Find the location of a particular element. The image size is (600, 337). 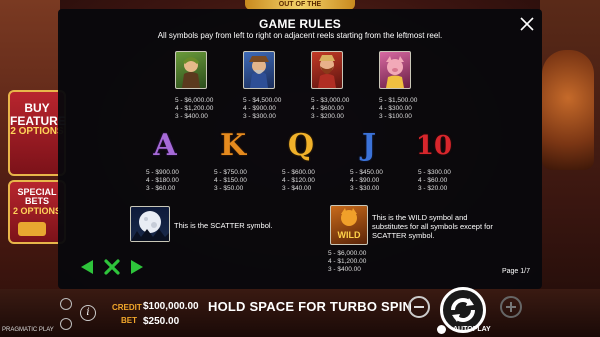

bearded-man-symbol-icon is located at coordinates (327, 70).